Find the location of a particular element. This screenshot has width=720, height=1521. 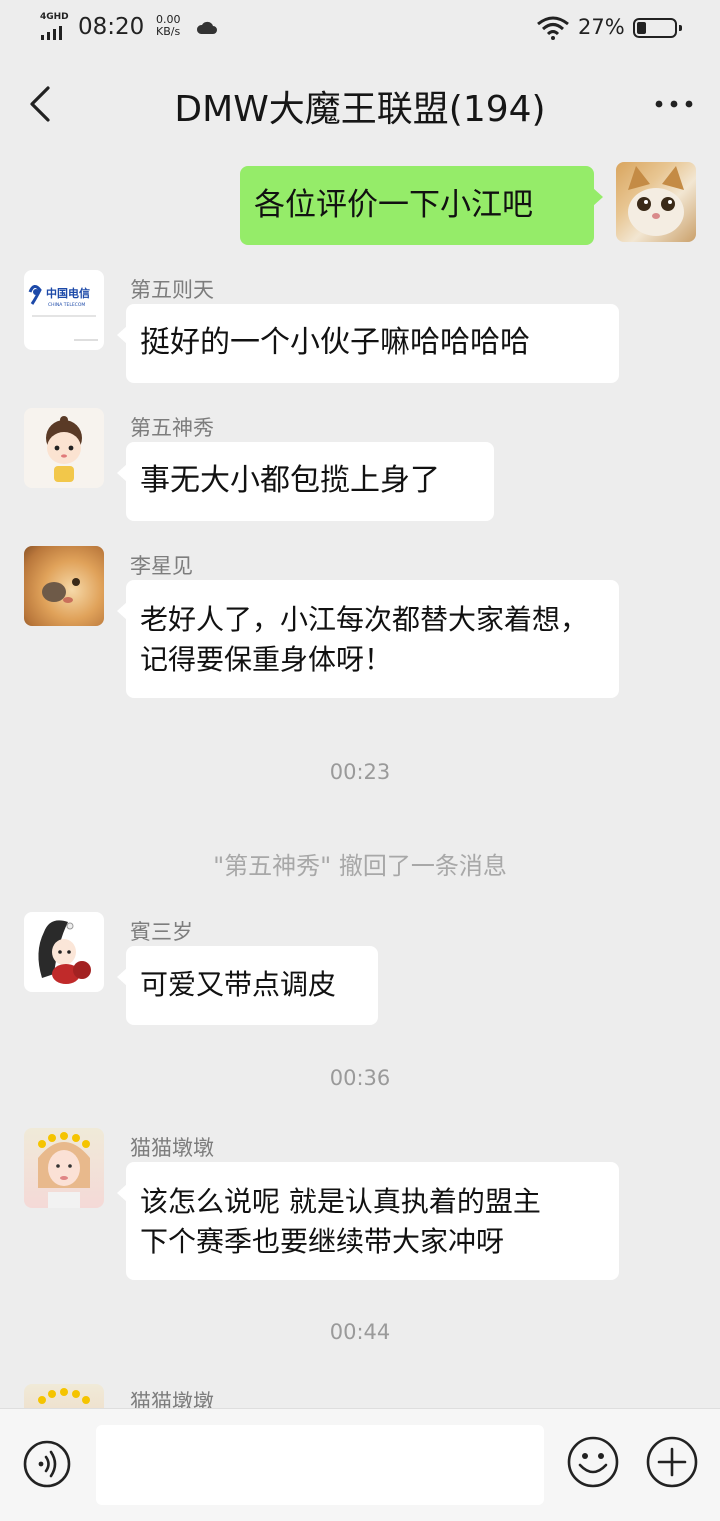

network-speed: 0.00 KB/s is located at coordinates (168, 26).